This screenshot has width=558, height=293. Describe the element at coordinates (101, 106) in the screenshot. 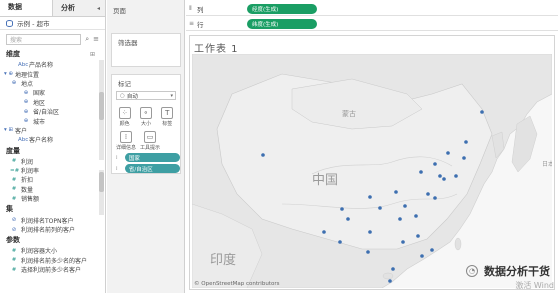

I see `dimensions-scroll-thumb` at that location.